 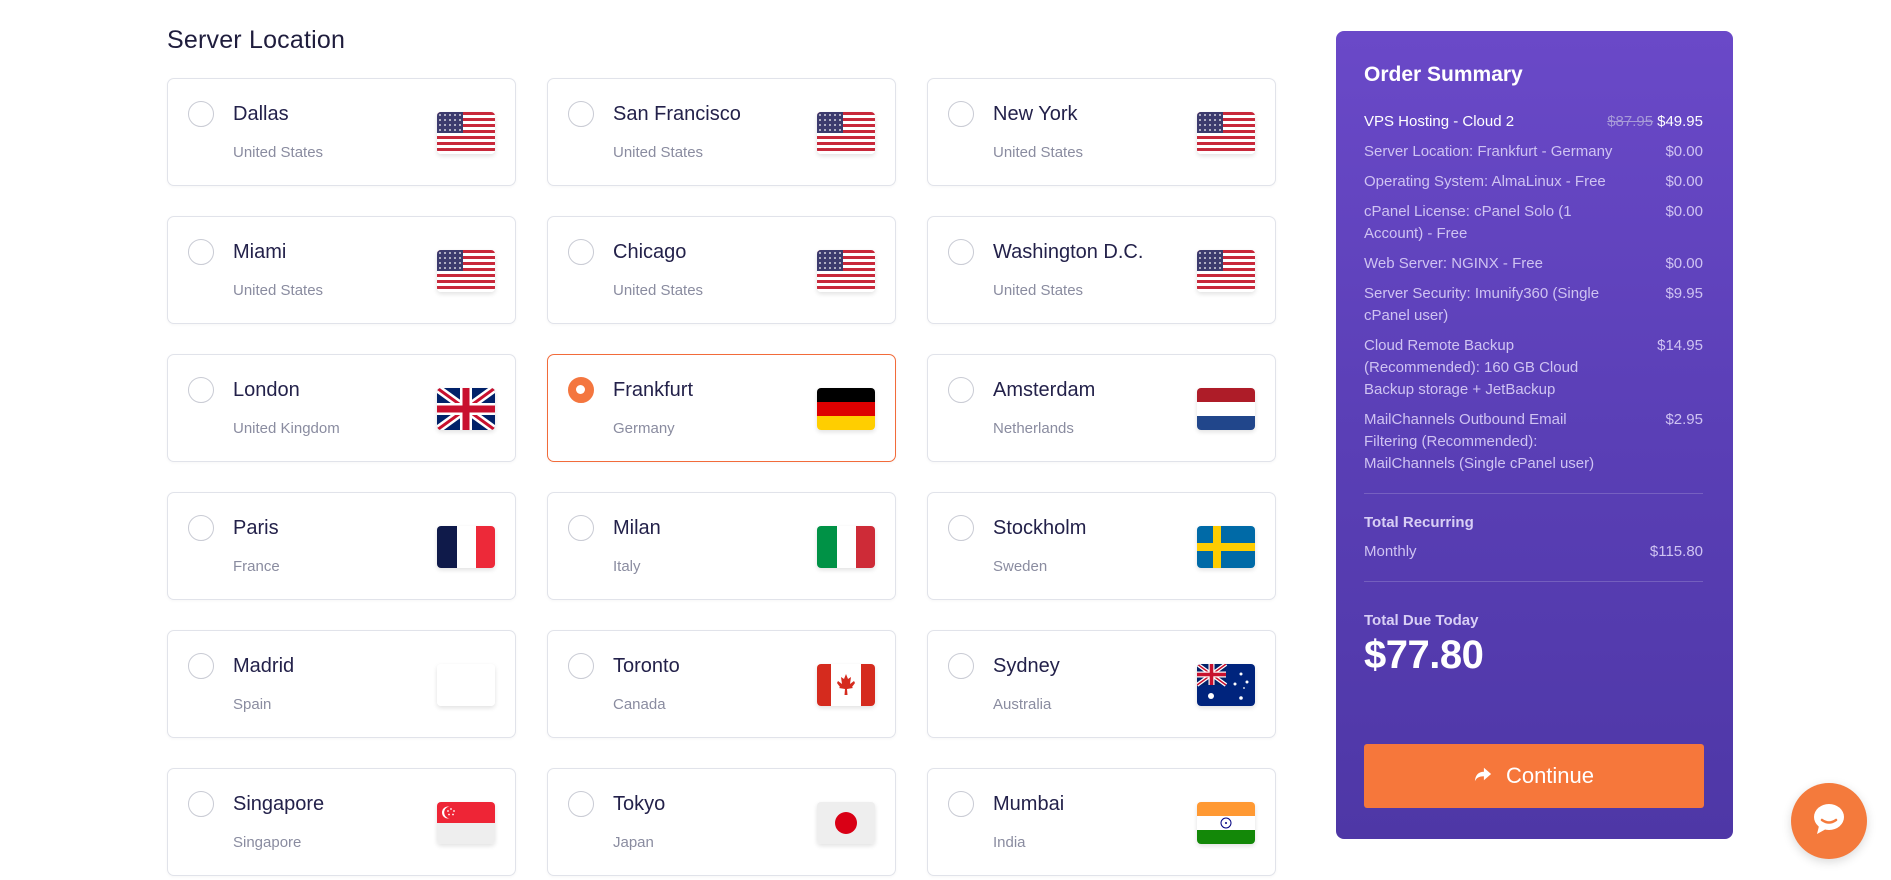 I want to click on arrow-forward-icon, so click(x=1483, y=776).